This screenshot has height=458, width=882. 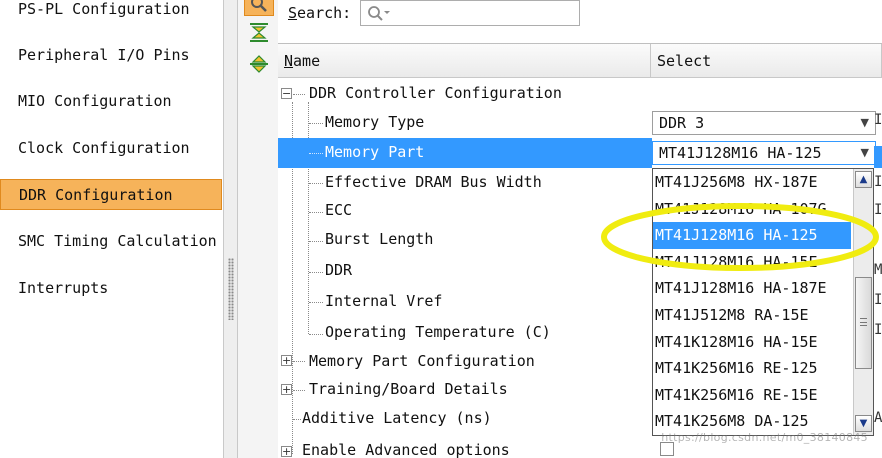 I want to click on scroll-down-icon: ▼, so click(x=863, y=423).